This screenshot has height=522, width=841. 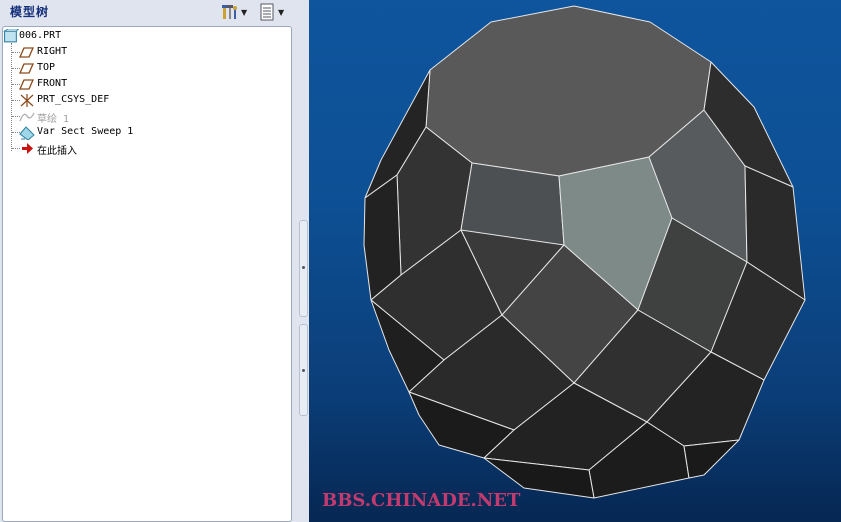 What do you see at coordinates (267, 12) in the screenshot?
I see `show-list-icon` at bounding box center [267, 12].